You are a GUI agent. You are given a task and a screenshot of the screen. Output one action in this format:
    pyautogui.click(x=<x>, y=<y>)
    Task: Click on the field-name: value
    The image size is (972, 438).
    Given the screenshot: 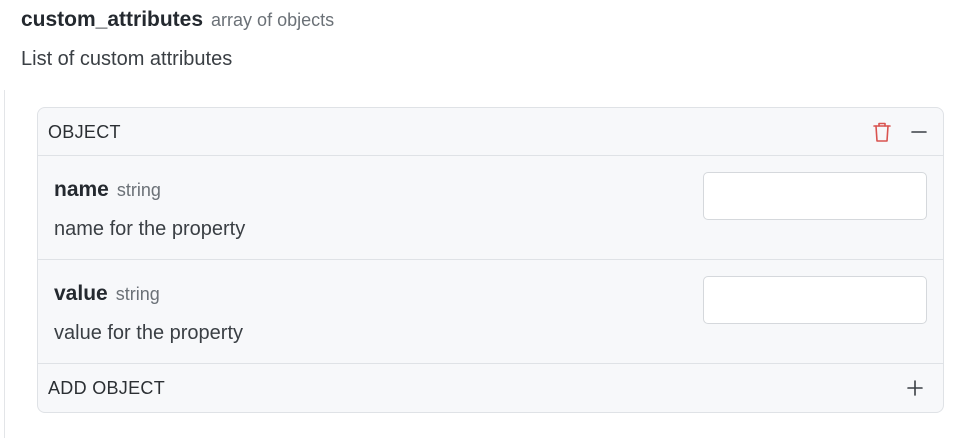 What is the action you would take?
    pyautogui.click(x=81, y=293)
    